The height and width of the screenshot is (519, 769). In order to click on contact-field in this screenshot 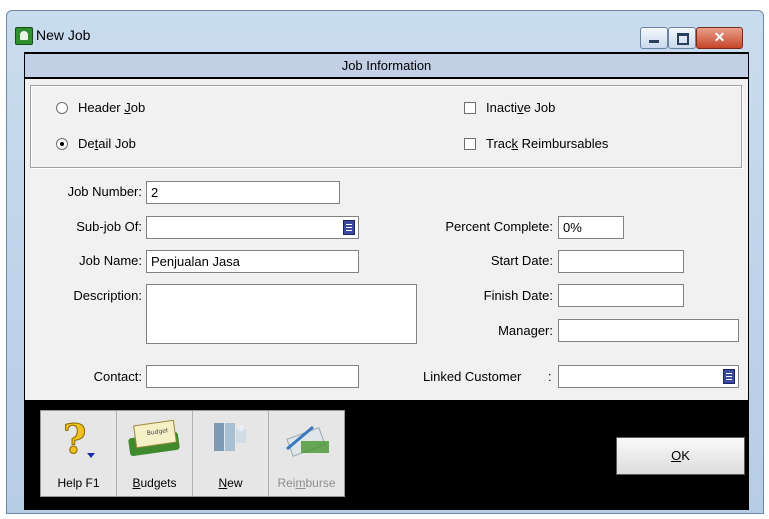, I will do `click(252, 376)`.